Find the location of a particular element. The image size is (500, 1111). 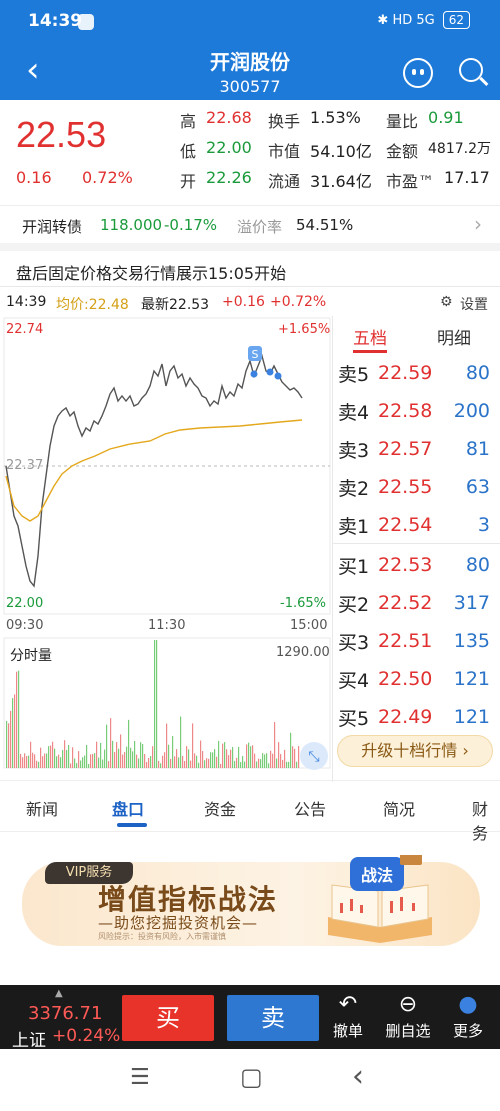

quote-stat: 市值 54.10亿 is located at coordinates (320, 150).